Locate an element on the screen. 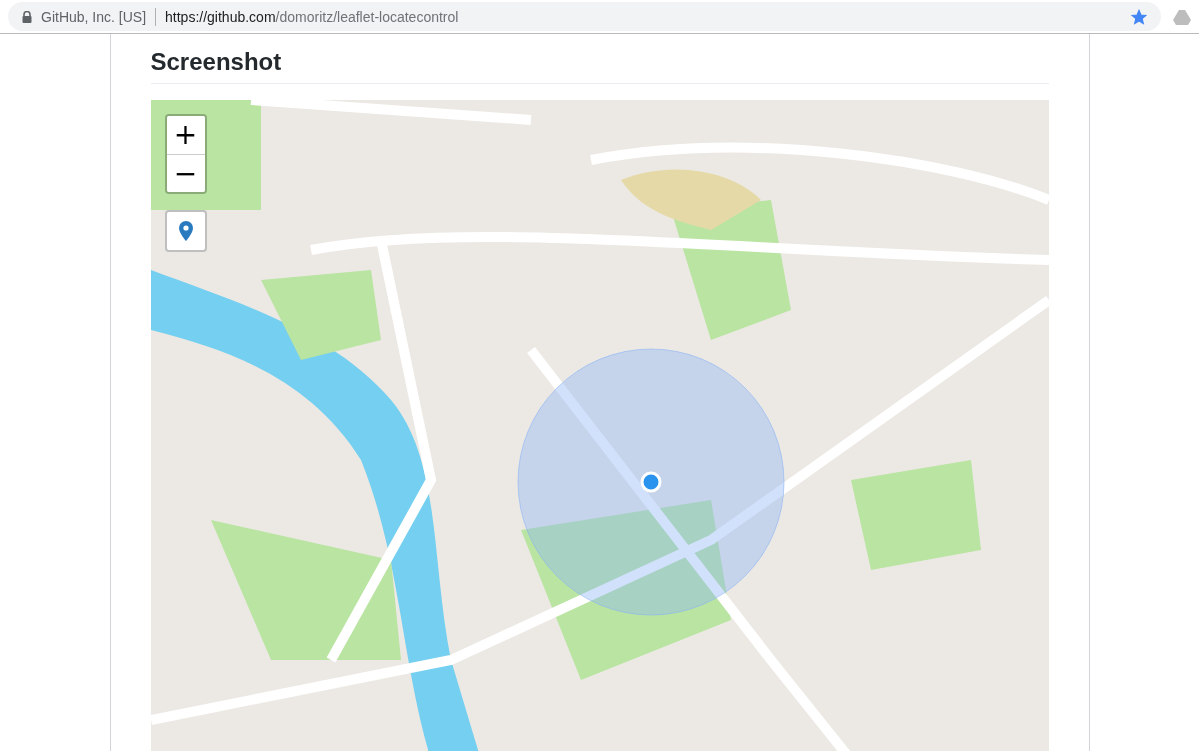 Image resolution: width=1199 pixels, height=751 pixels. locate-button is located at coordinates (185, 231).